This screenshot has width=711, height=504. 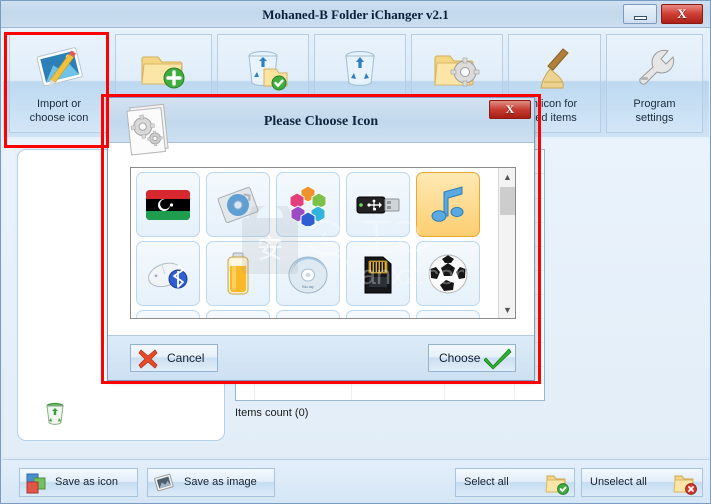 I want to click on items-count-label: Items count (0), so click(x=272, y=413).